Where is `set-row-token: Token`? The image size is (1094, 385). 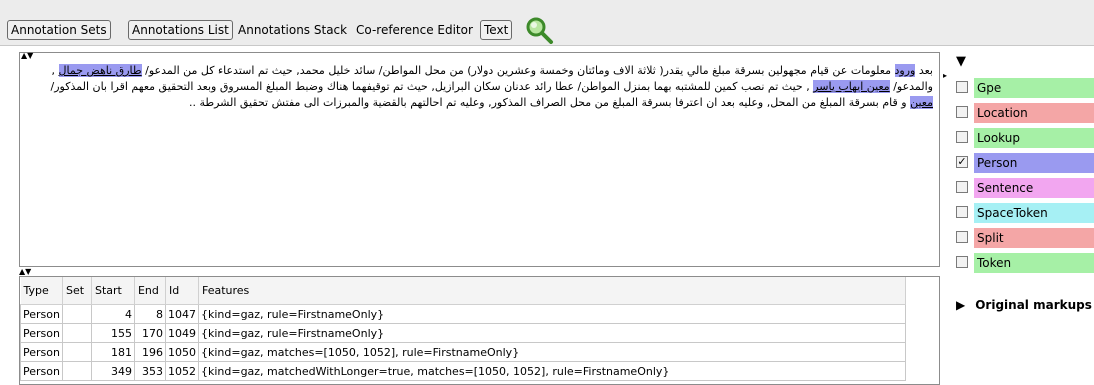 set-row-token: Token is located at coordinates (1022, 263).